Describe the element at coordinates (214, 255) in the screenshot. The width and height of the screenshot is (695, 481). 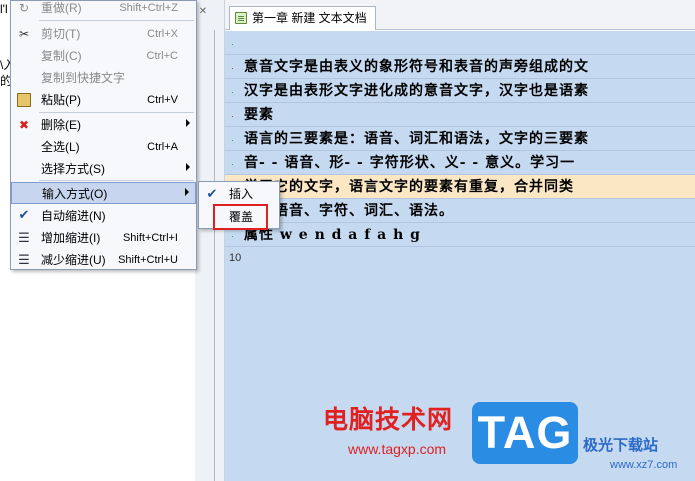
I see `panel-divider` at that location.